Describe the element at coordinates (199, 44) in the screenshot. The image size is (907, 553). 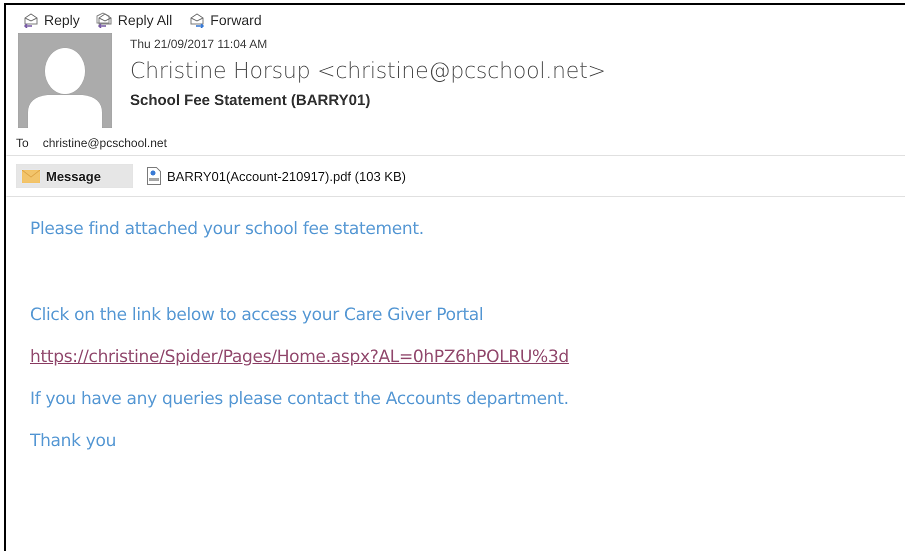
I see `sent-date: Thu 21/09/2017 11:04 AM` at that location.